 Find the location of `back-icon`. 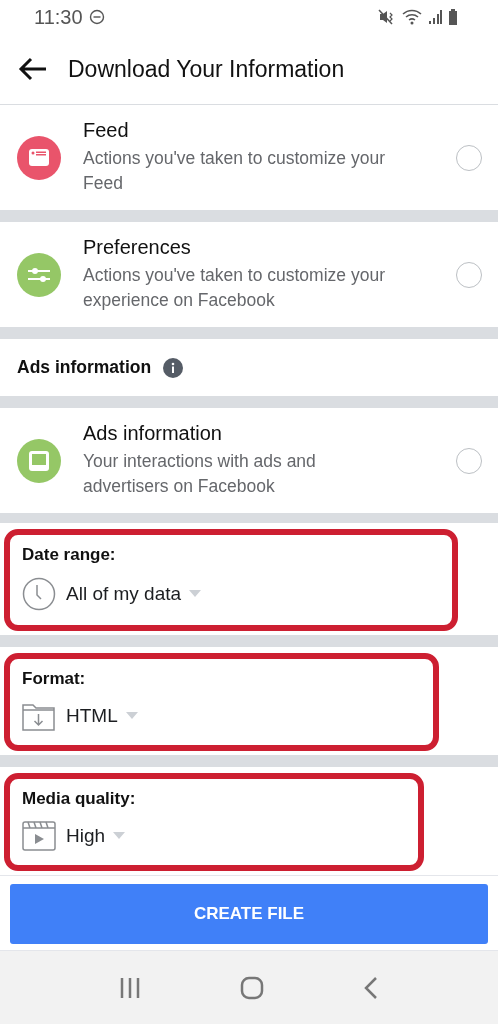

back-icon is located at coordinates (370, 987).